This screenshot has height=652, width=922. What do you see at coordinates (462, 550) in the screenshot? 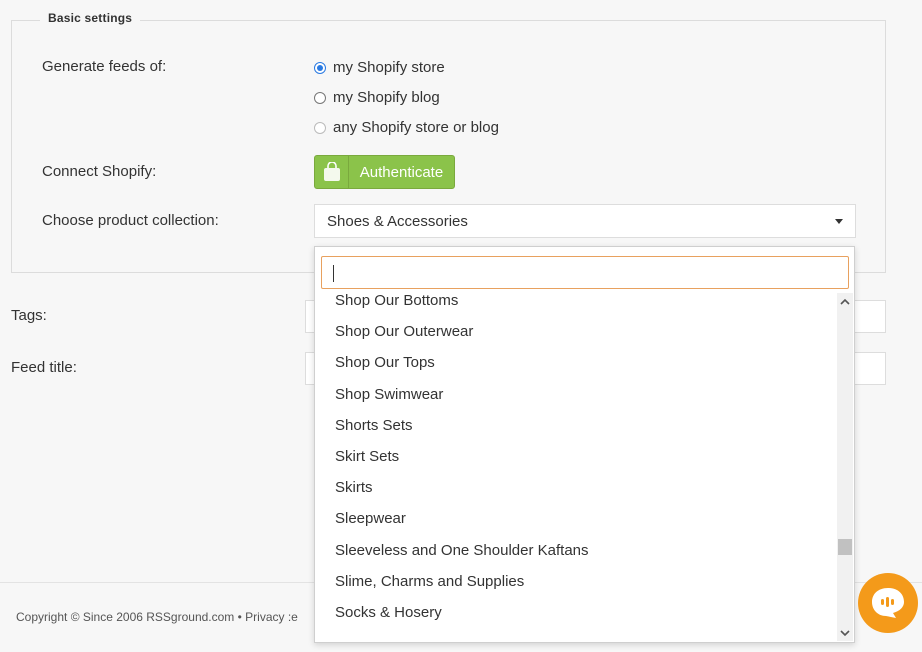
I see `collection-option: Sleeveless and One Shoulder Kaftans` at bounding box center [462, 550].